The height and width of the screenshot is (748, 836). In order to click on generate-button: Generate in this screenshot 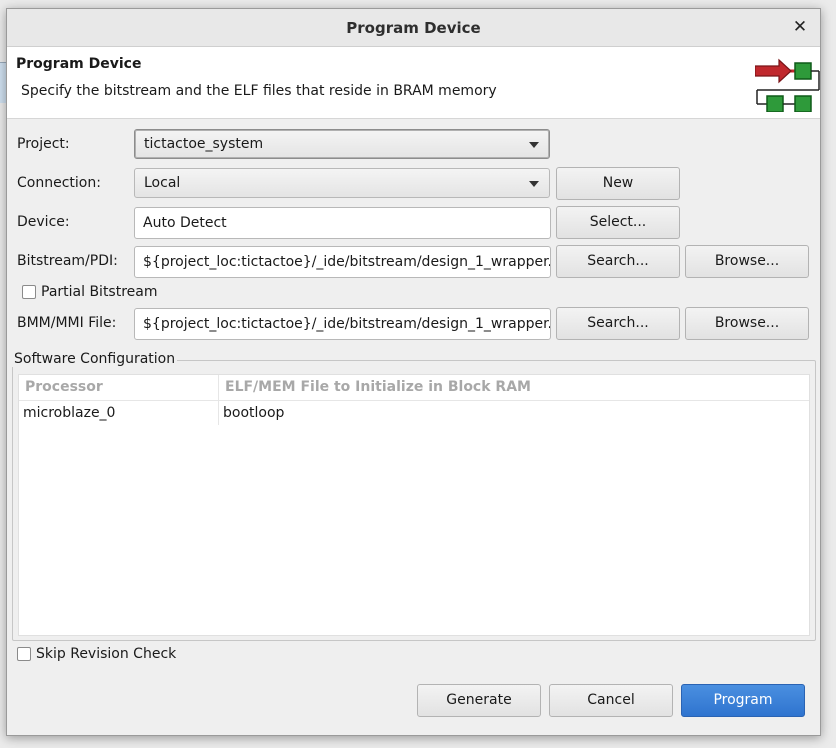, I will do `click(479, 700)`.